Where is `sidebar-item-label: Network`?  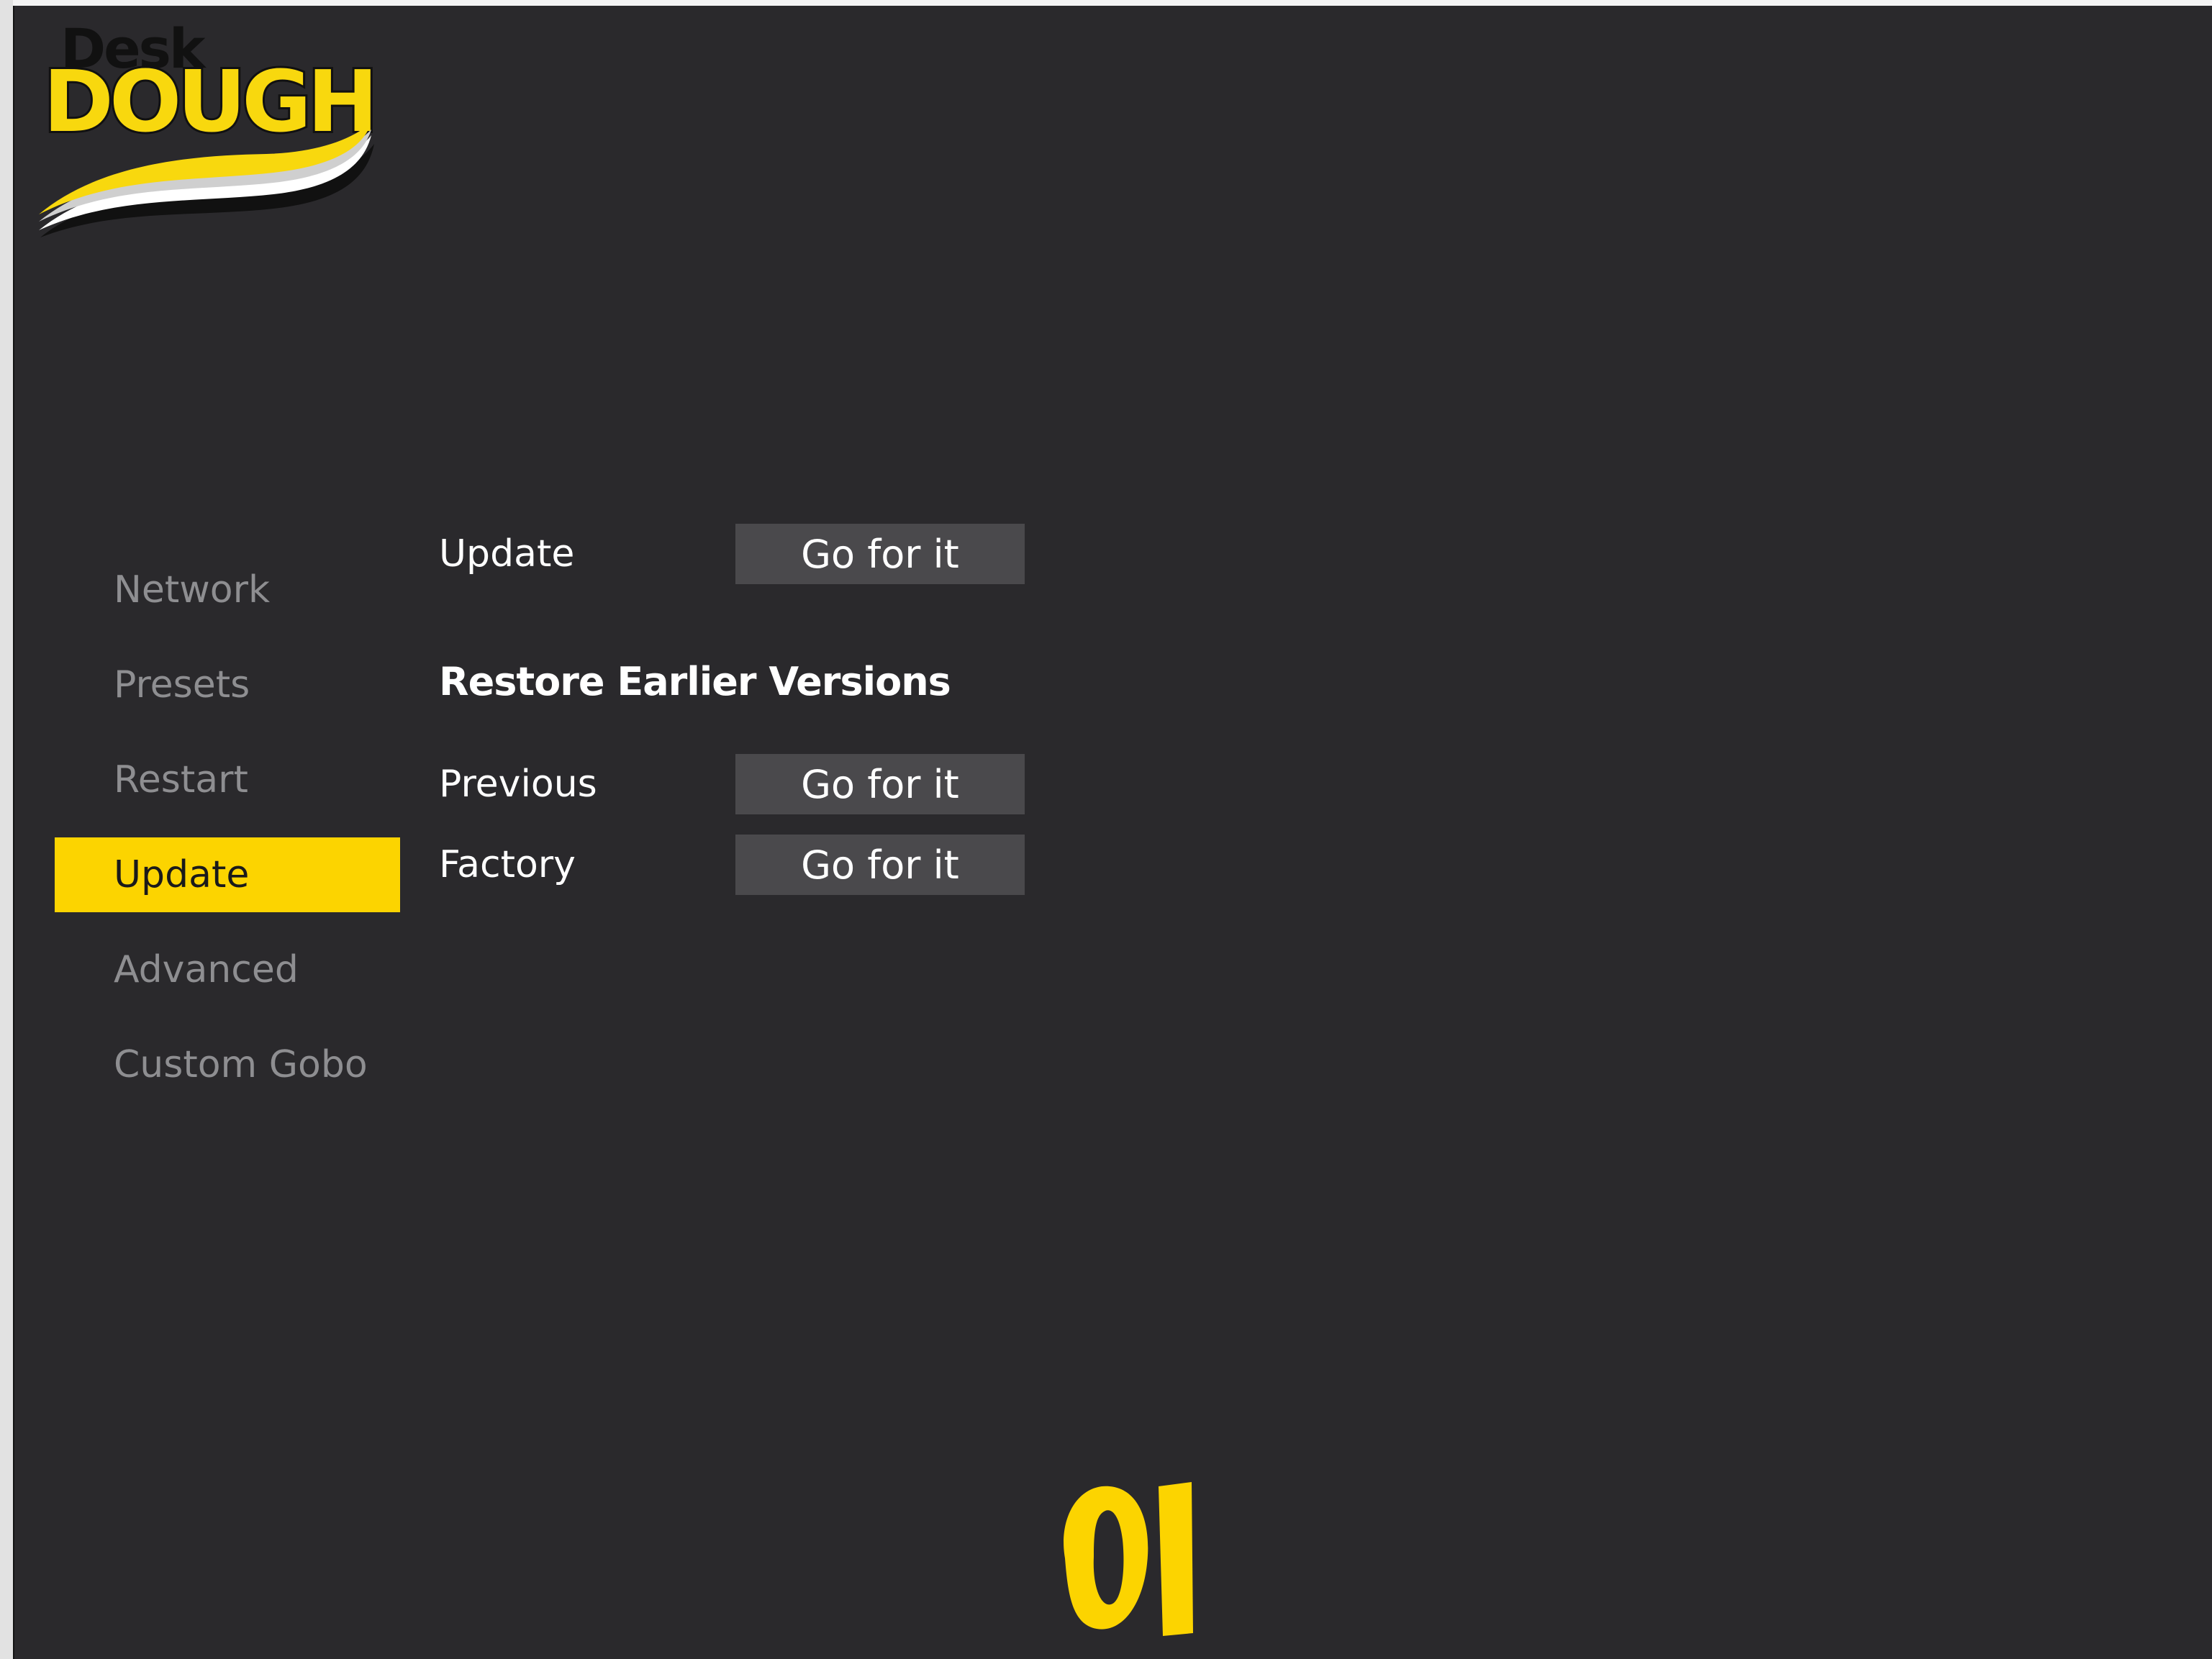 sidebar-item-label: Network is located at coordinates (192, 590).